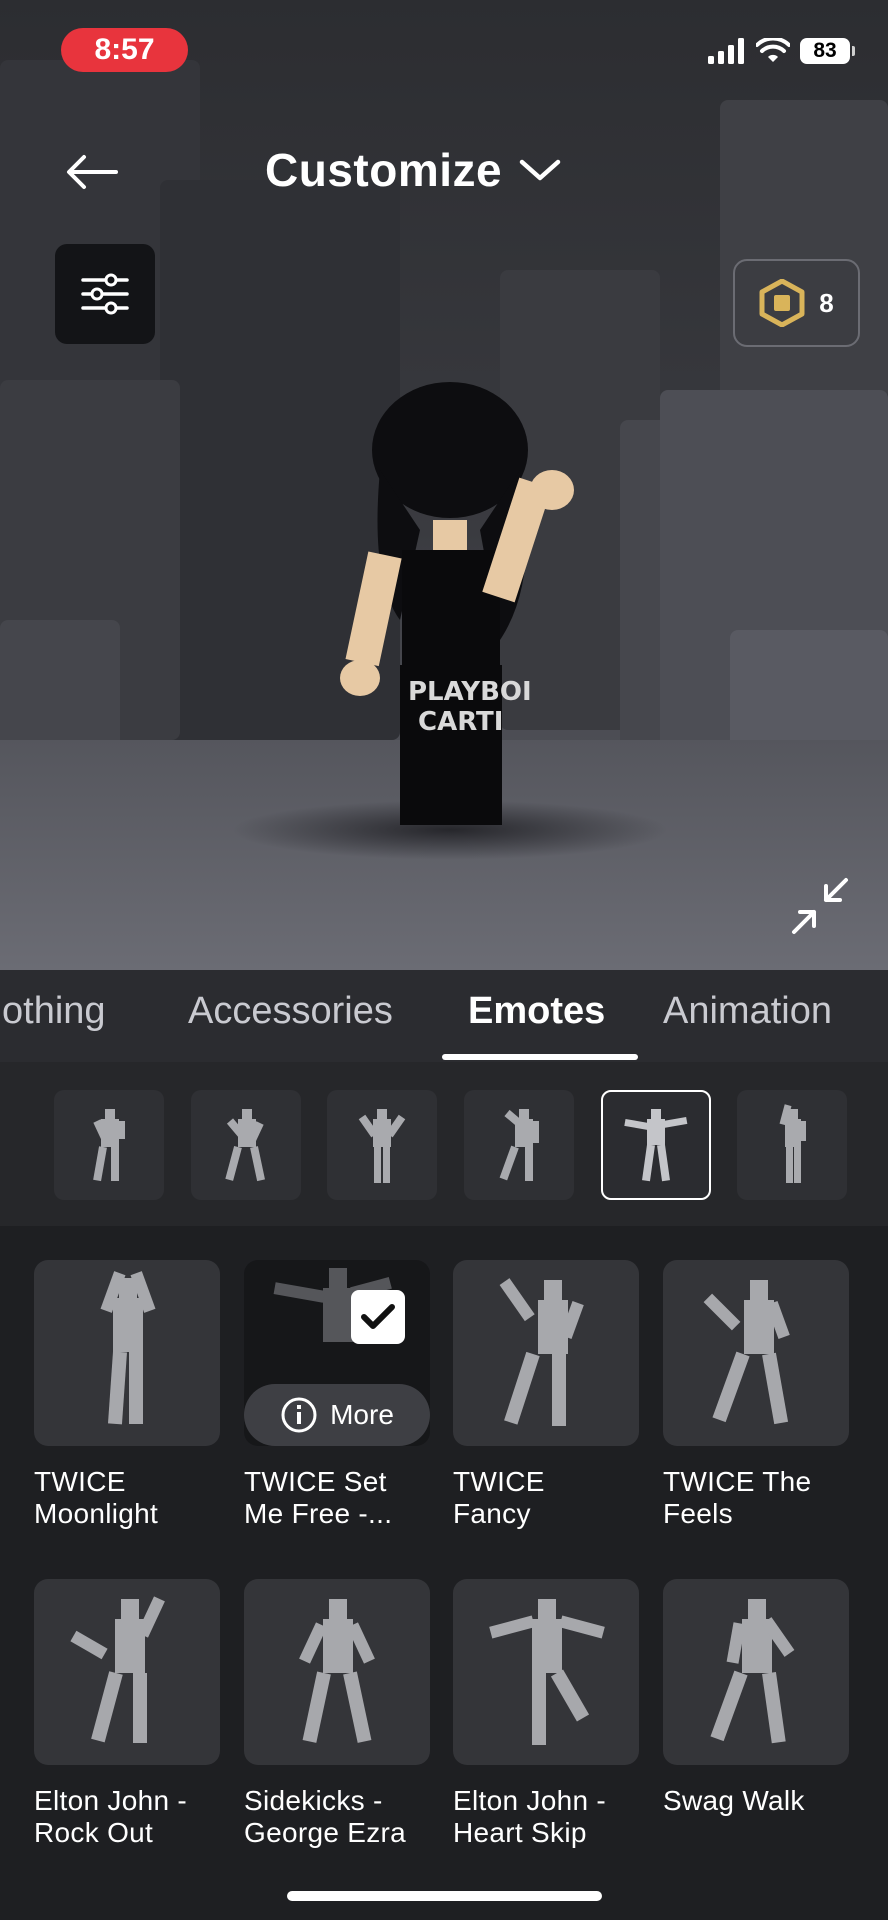  What do you see at coordinates (337, 1353) in the screenshot?
I see `emote-thumbnail: More` at bounding box center [337, 1353].